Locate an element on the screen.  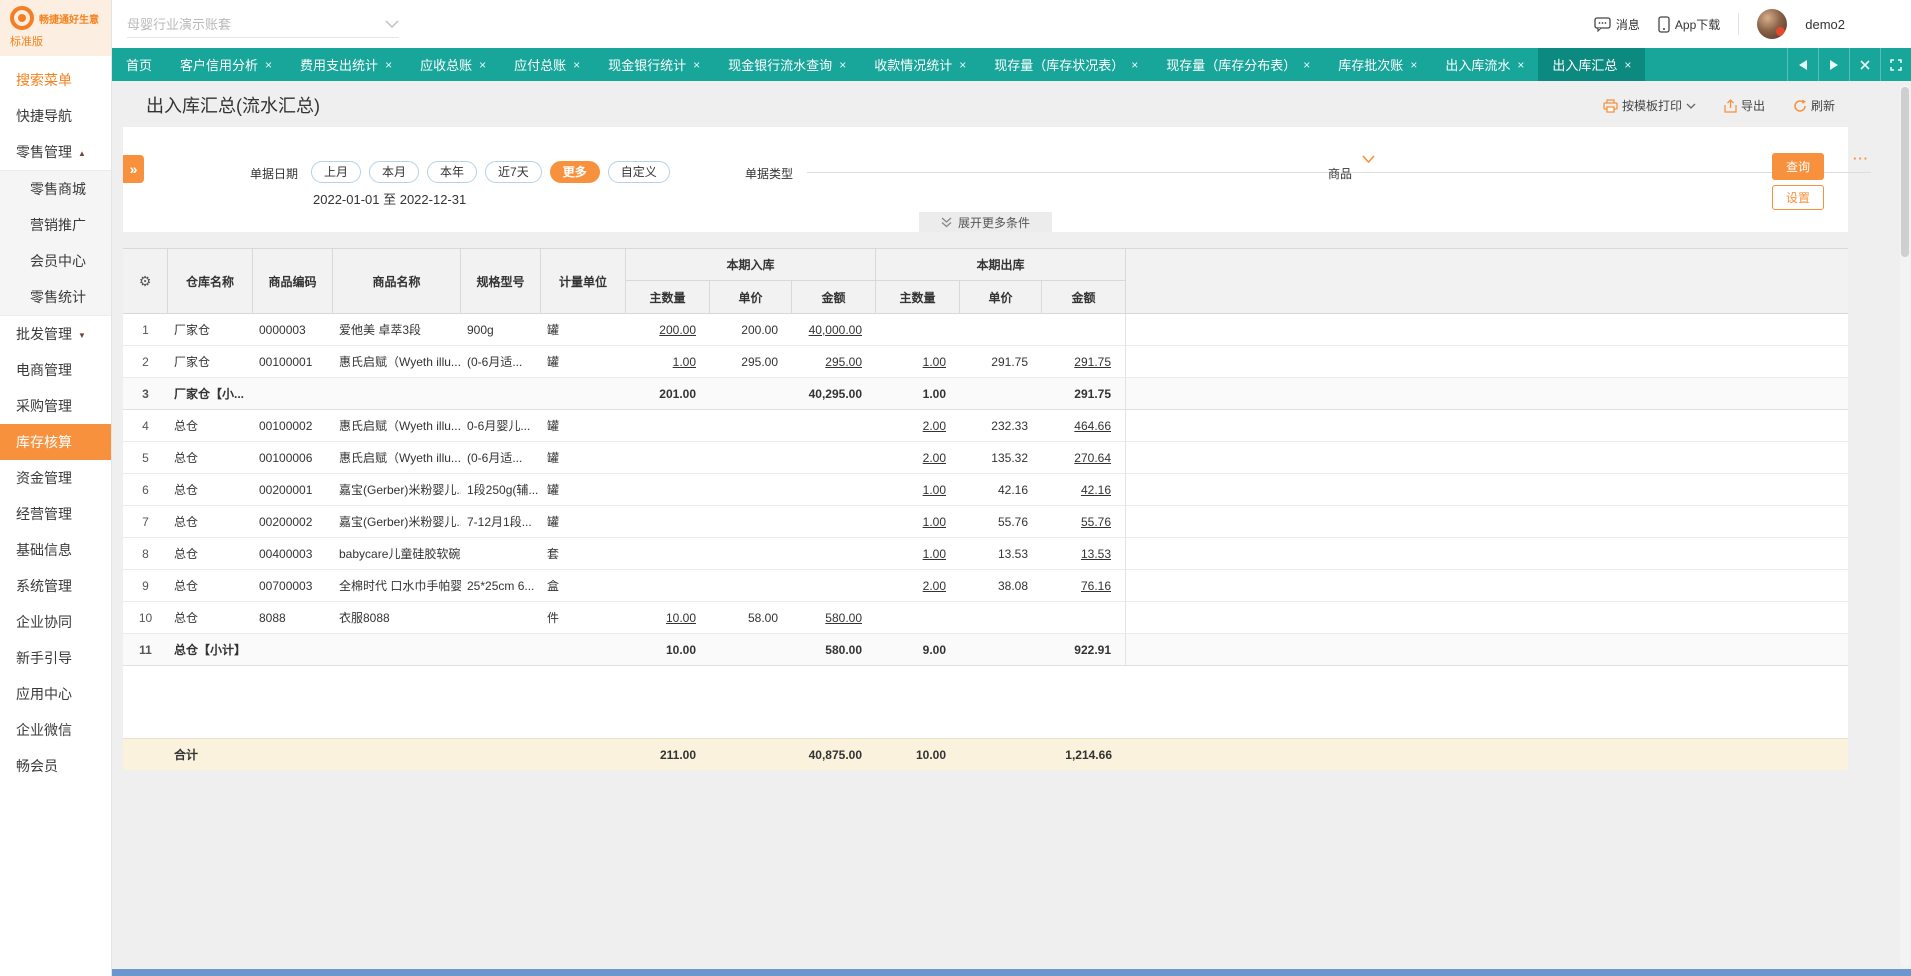
date-preset-pill: 自定义 is located at coordinates (638, 172).